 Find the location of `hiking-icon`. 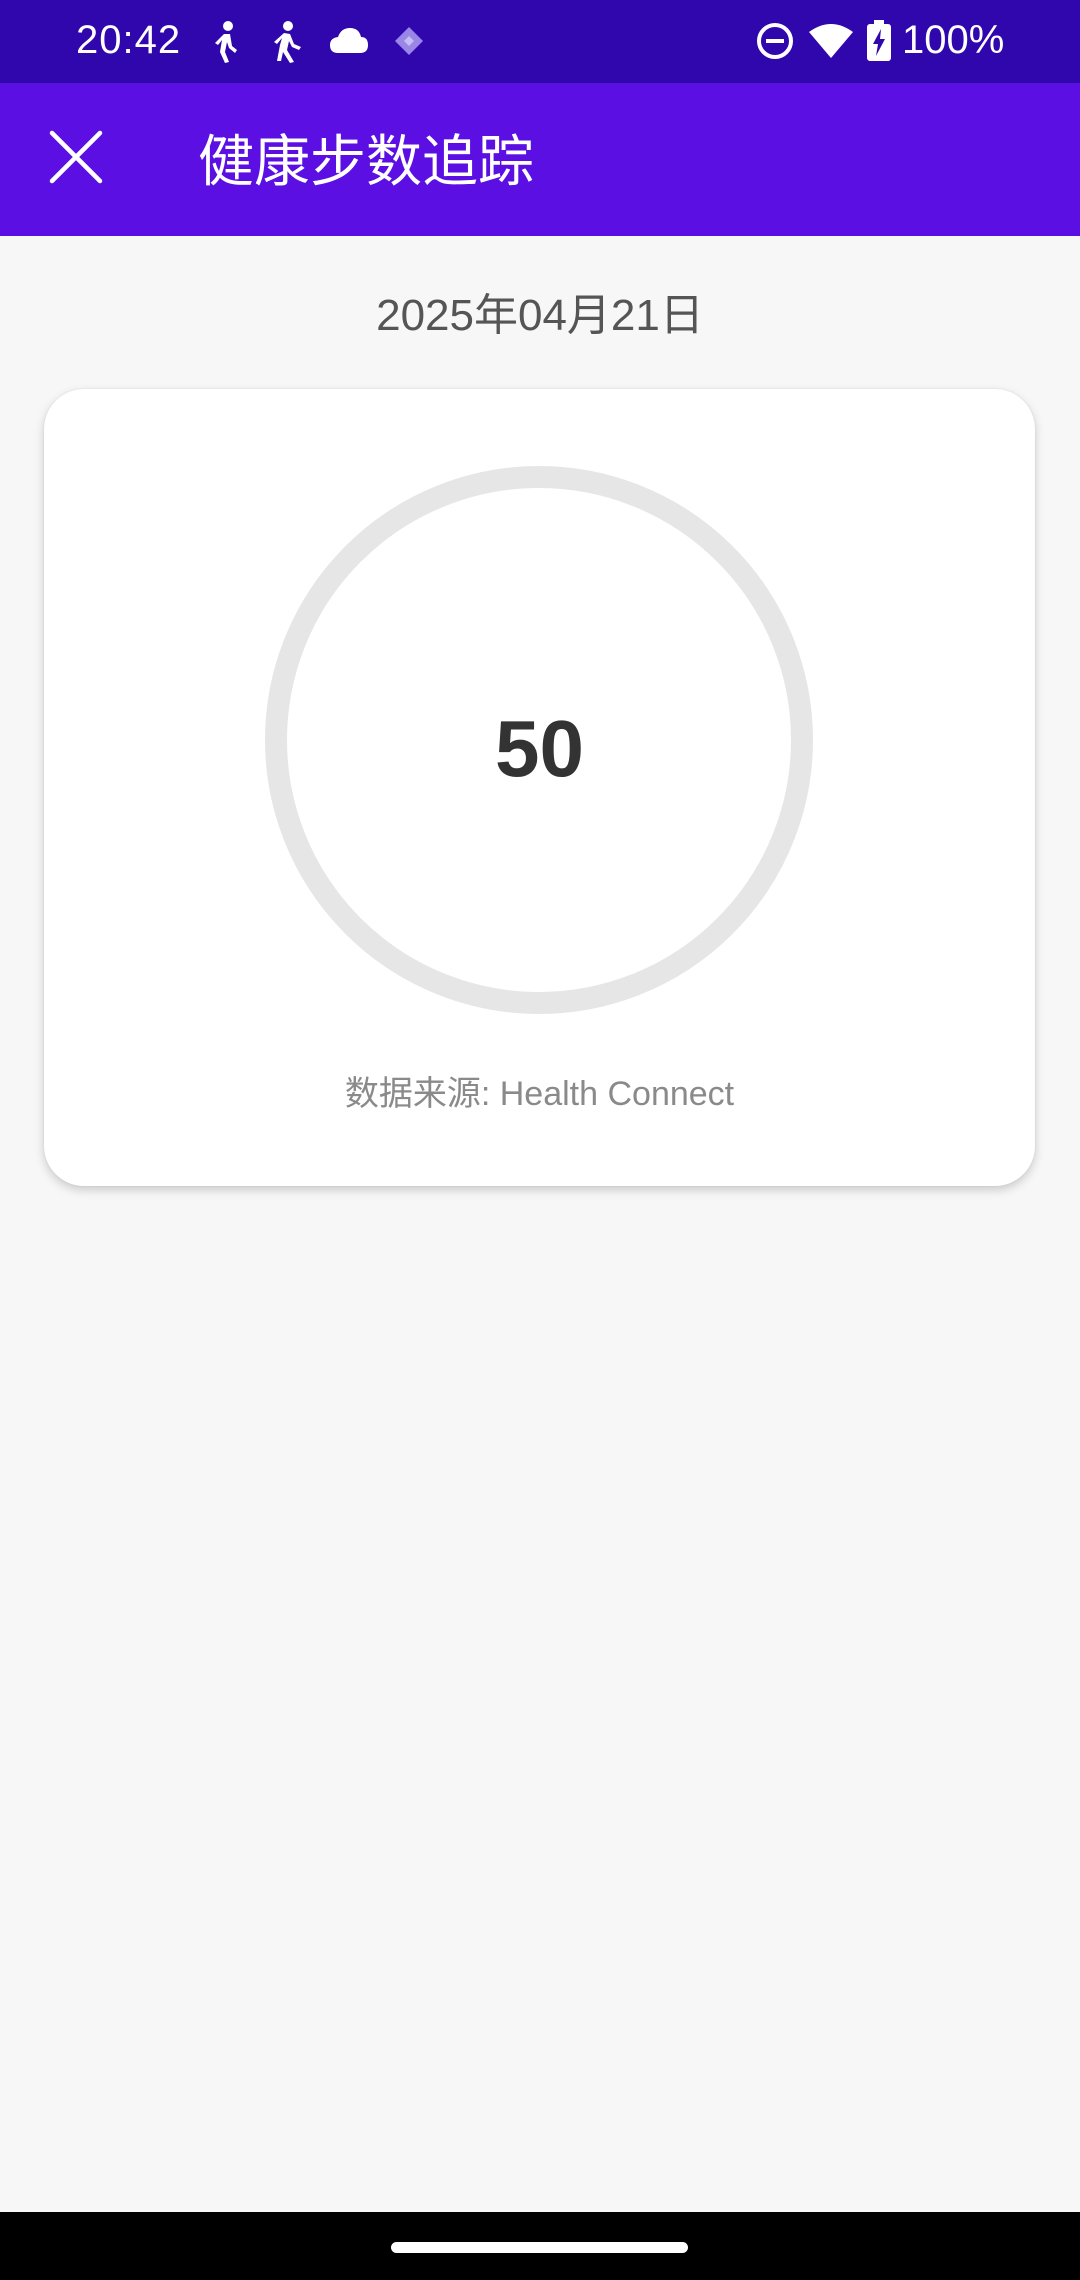

hiking-icon is located at coordinates (286, 44).